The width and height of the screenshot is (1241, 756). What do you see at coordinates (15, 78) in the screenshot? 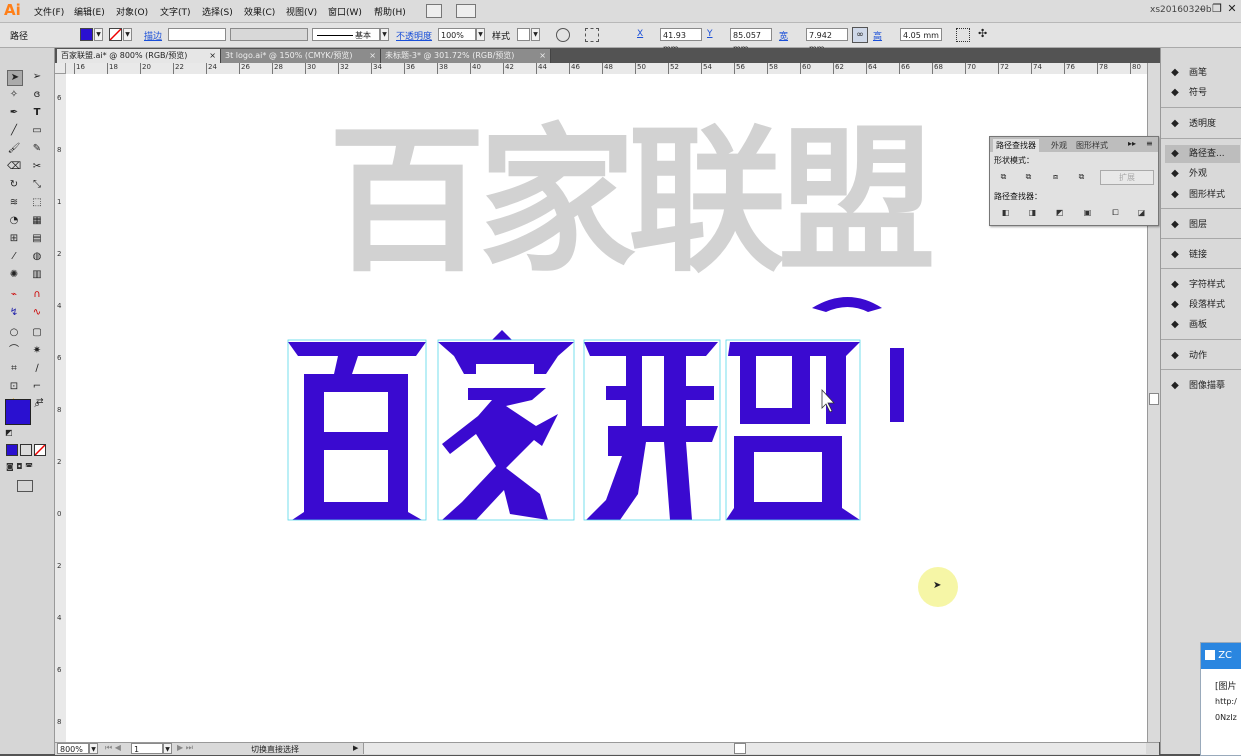
I see `selection-tool-icon: ➤` at bounding box center [15, 78].